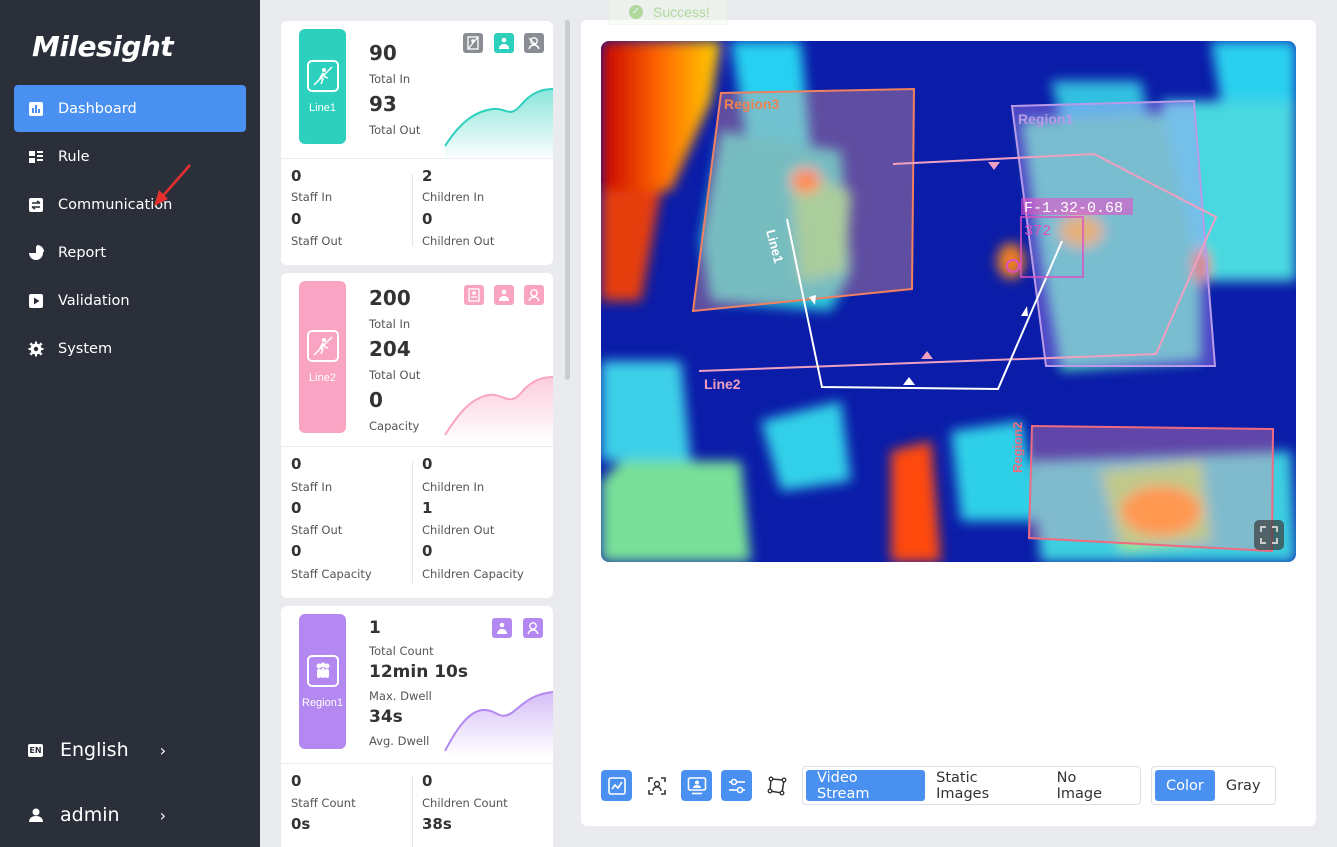 Image resolution: width=1337 pixels, height=847 pixels. I want to click on sidebar-item-report: Report, so click(130, 252).